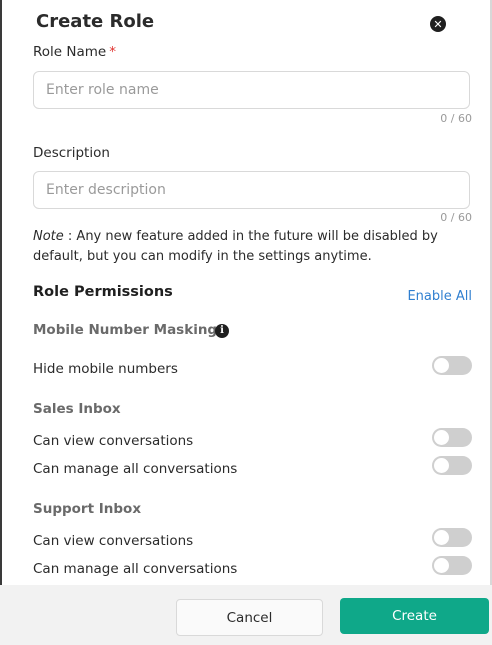  Describe the element at coordinates (77, 409) in the screenshot. I see `section-sales-inbox: Sales Inbox` at that location.